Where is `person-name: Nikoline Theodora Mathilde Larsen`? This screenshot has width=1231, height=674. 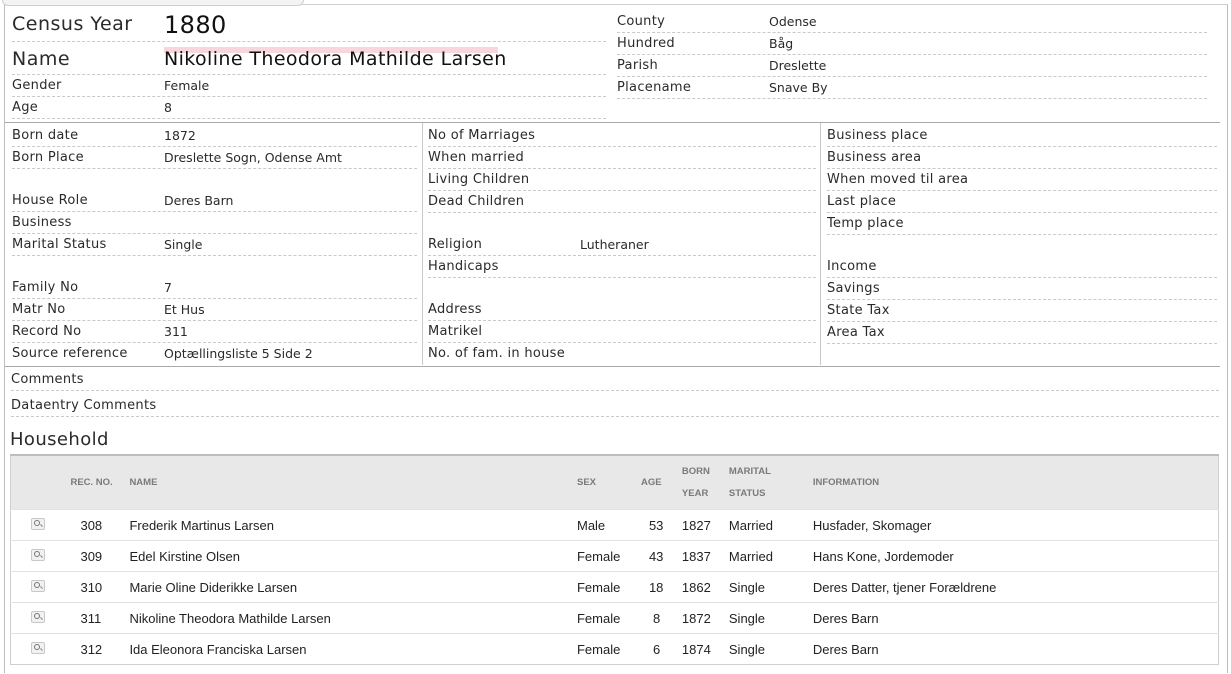
person-name: Nikoline Theodora Mathilde Larsen is located at coordinates (335, 59).